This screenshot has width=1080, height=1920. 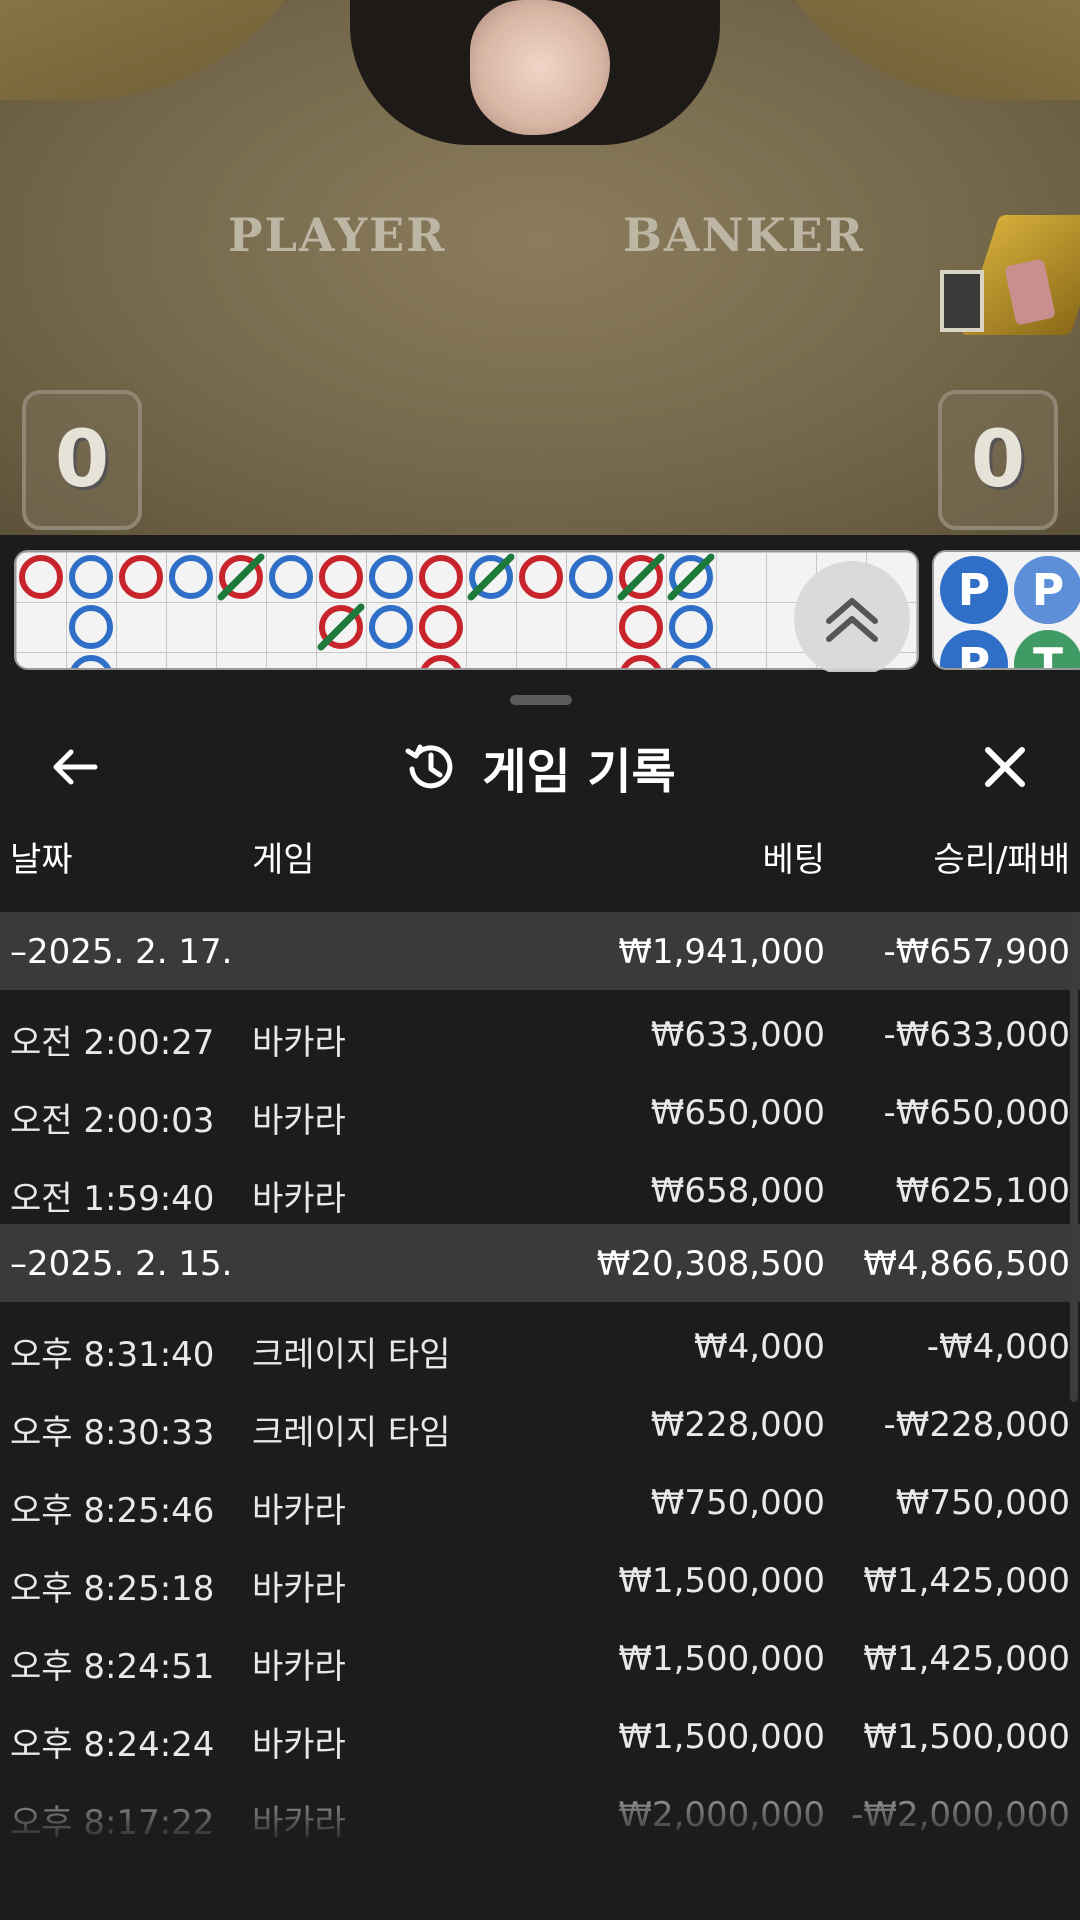 What do you see at coordinates (112, 1433) in the screenshot?
I see `row-time: 오후 8:30:33` at bounding box center [112, 1433].